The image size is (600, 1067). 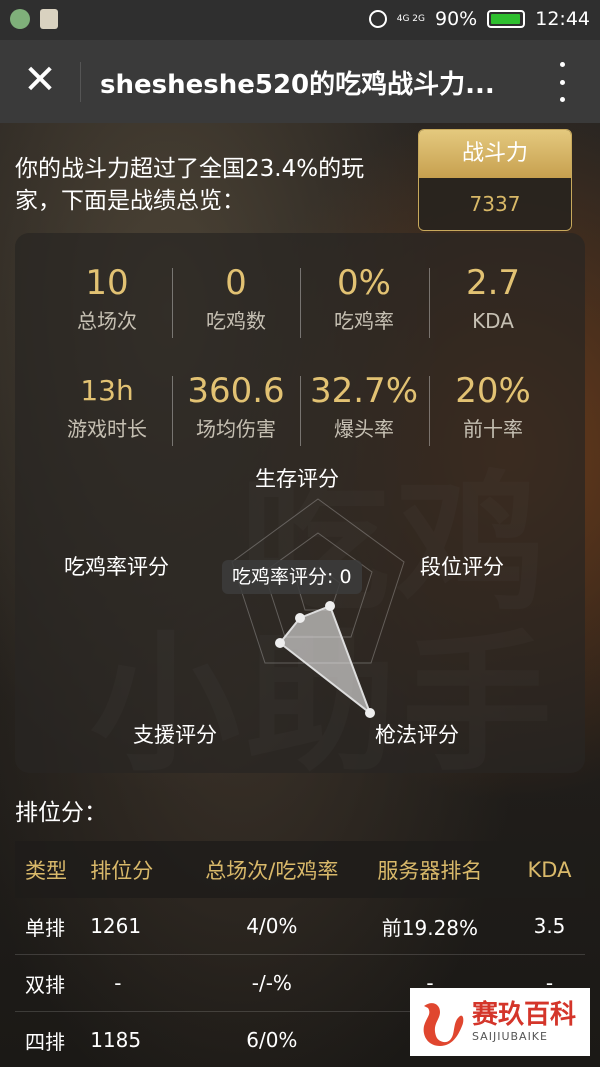 I want to click on cell-type: 双排, so click(x=52, y=983).